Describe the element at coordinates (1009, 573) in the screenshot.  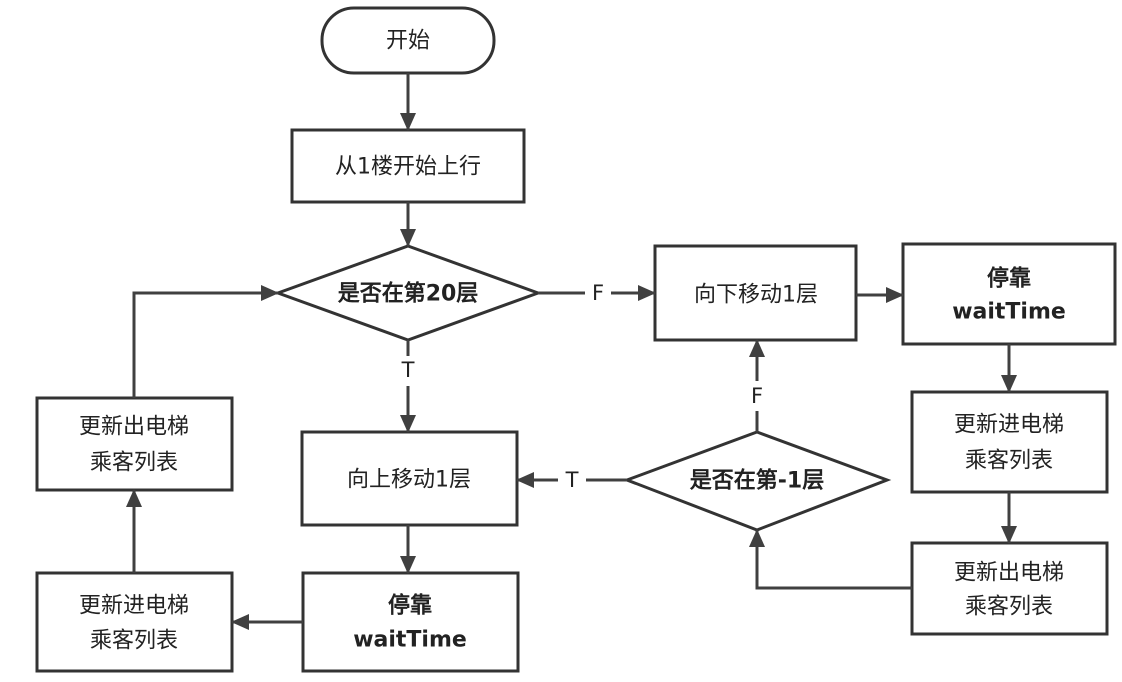
I see `update-out-right-line1: 更新出电梯` at that location.